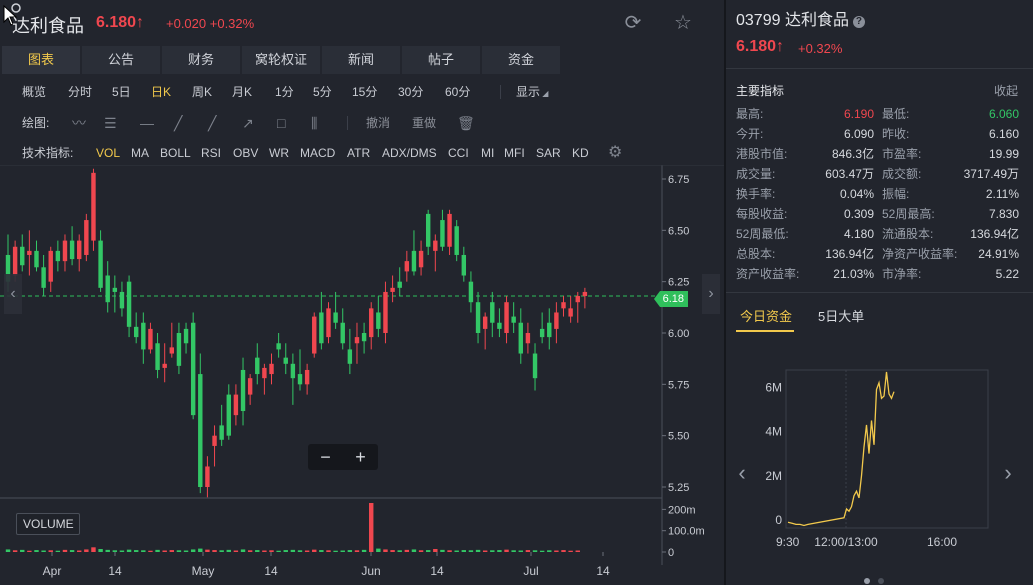 The height and width of the screenshot is (585, 1033). Describe the element at coordinates (178, 123) in the screenshot. I see `line-segment-icon: ╱` at that location.